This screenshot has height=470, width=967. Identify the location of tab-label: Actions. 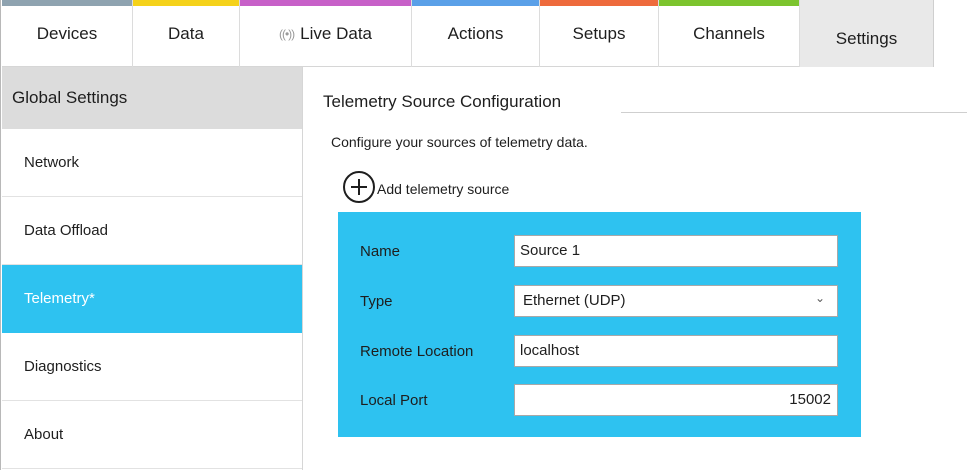
(475, 33).